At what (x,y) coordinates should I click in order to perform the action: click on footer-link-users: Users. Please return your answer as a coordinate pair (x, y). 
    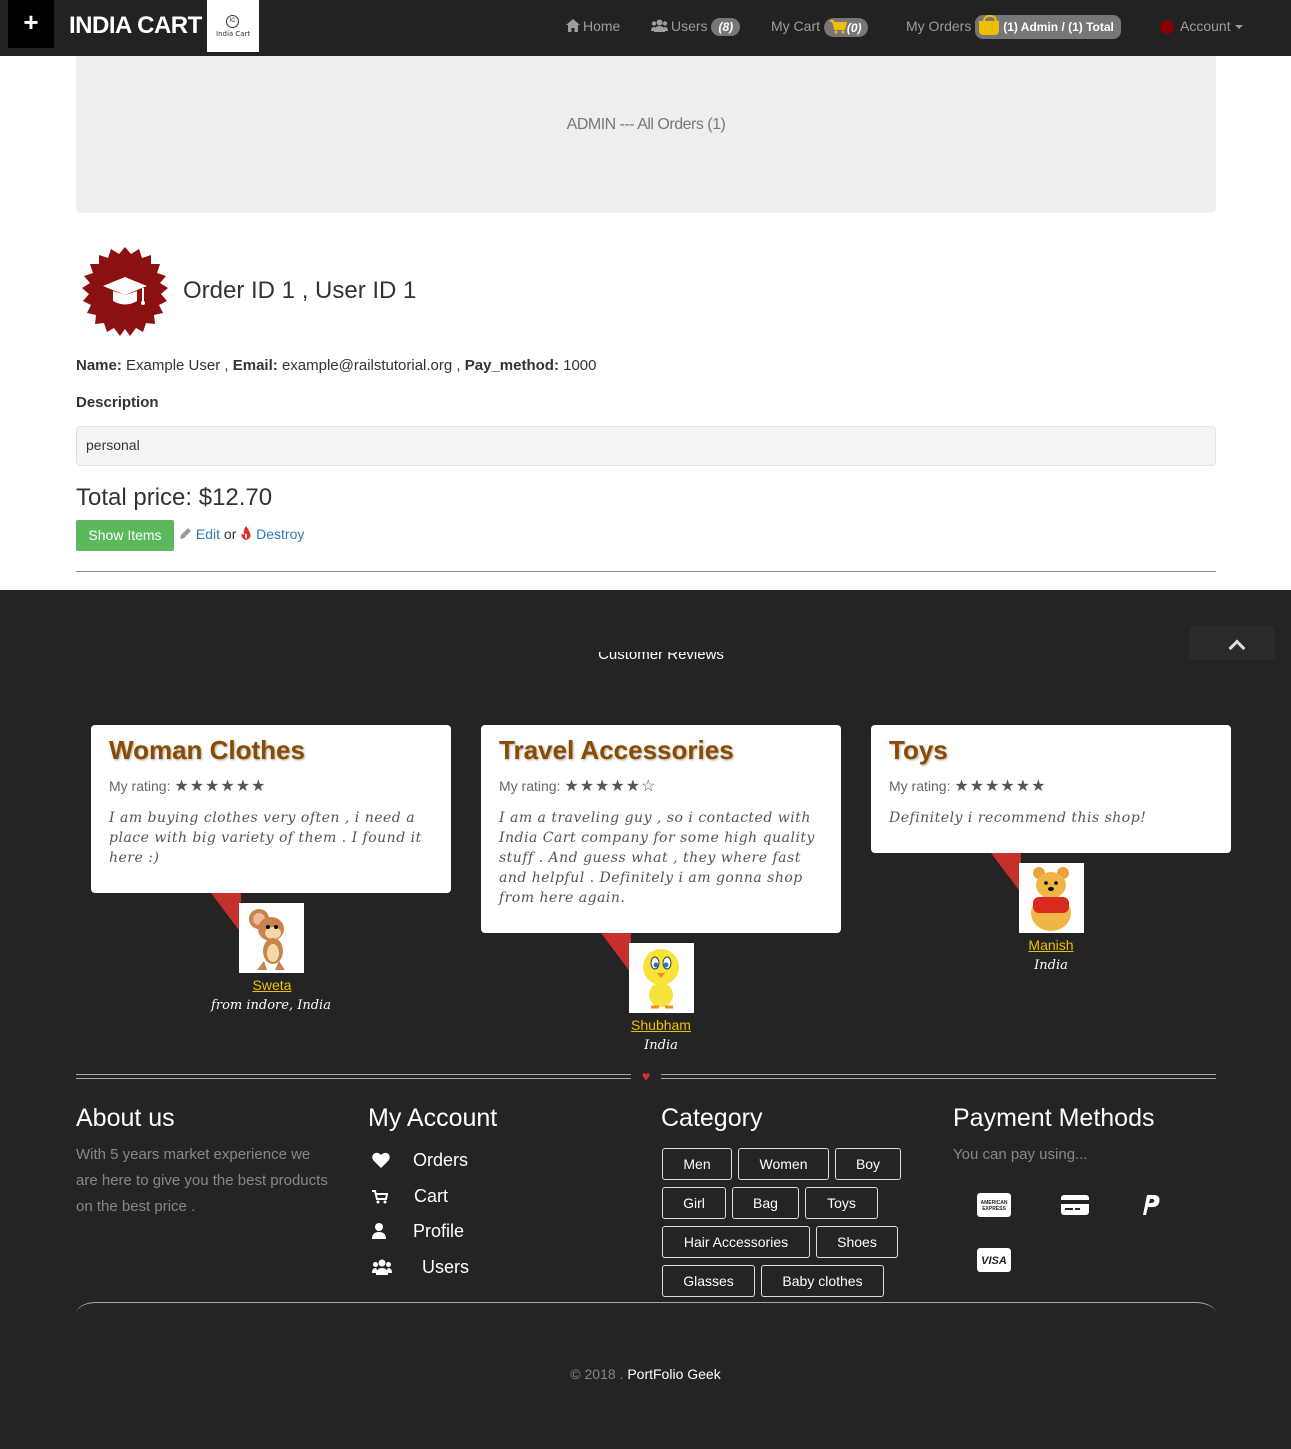
    Looking at the image, I should click on (420, 1267).